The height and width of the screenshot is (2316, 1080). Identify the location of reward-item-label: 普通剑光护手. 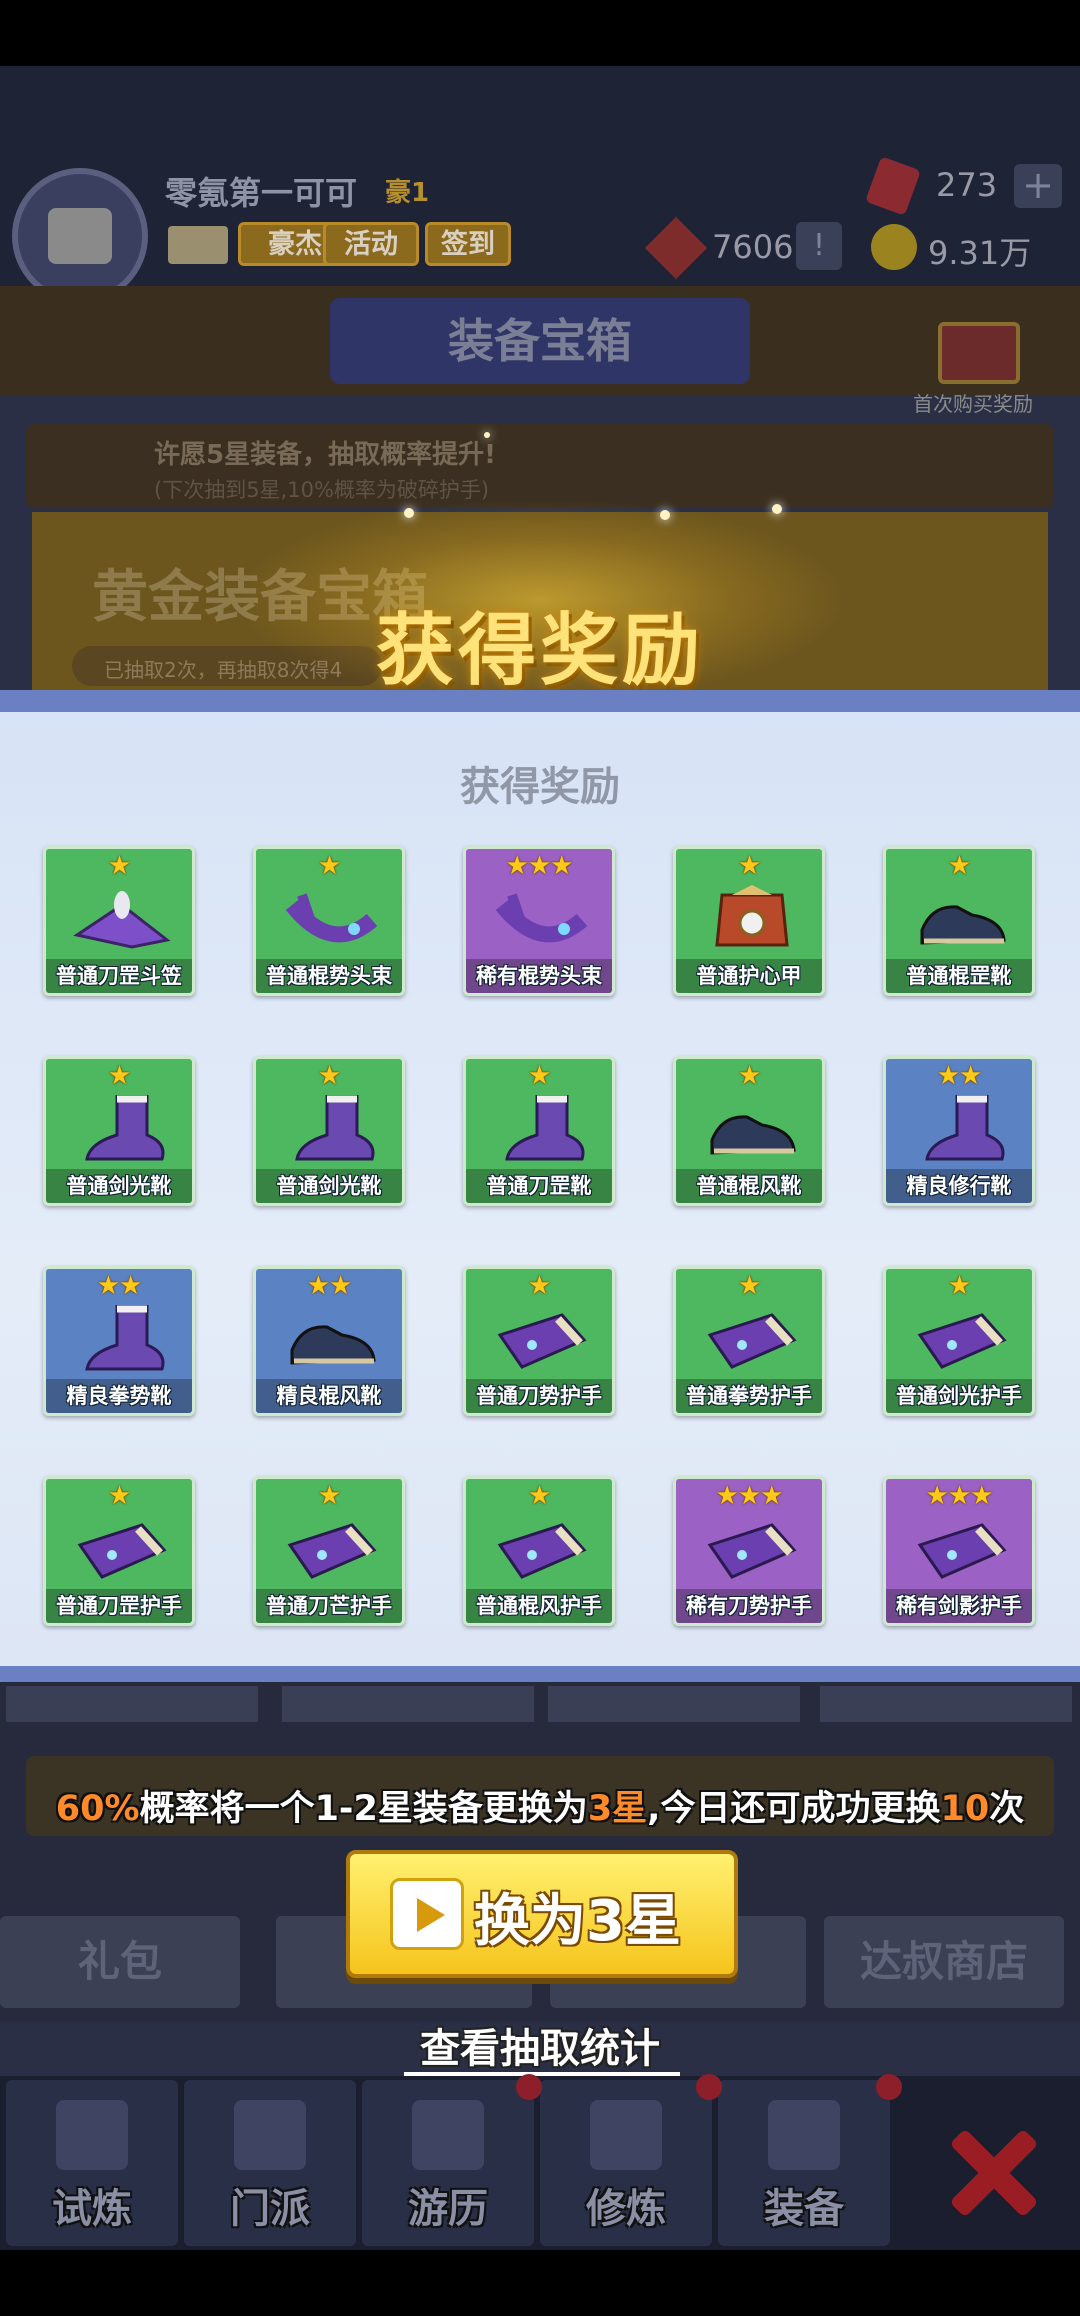
(959, 1396).